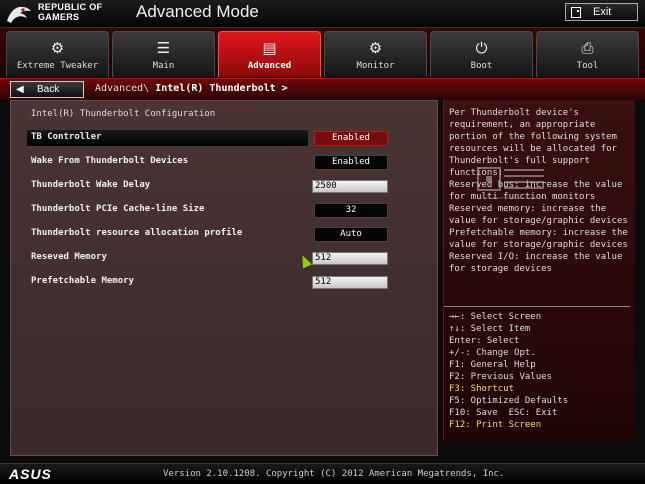 Image resolution: width=645 pixels, height=484 pixels. I want to click on exit-door-icon, so click(576, 12).